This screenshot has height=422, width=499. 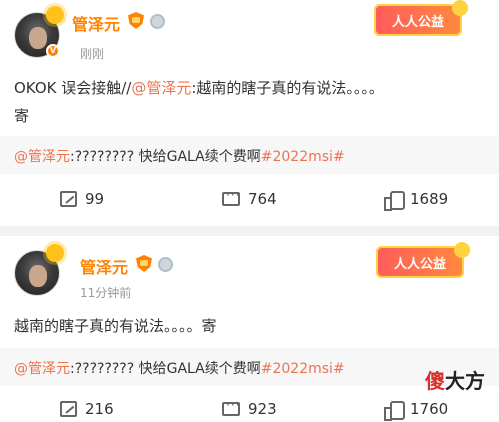 What do you see at coordinates (199, 102) in the screenshot?
I see `post-text: OKOK 误会接触//@管泽元:越南的瞎子真的有说法。。。。 寄` at bounding box center [199, 102].